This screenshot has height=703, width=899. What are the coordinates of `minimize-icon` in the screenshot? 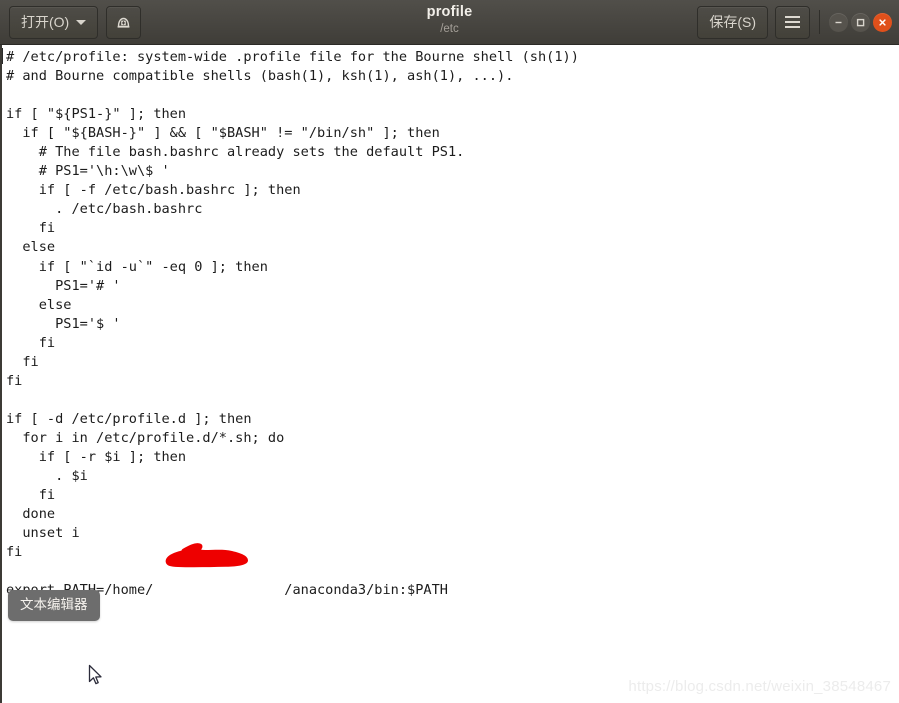 It's located at (838, 22).